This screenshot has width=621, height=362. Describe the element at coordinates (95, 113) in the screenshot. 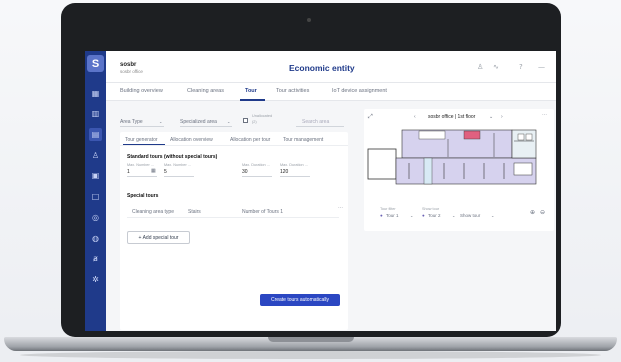

I see `chart-icon: ▥` at that location.